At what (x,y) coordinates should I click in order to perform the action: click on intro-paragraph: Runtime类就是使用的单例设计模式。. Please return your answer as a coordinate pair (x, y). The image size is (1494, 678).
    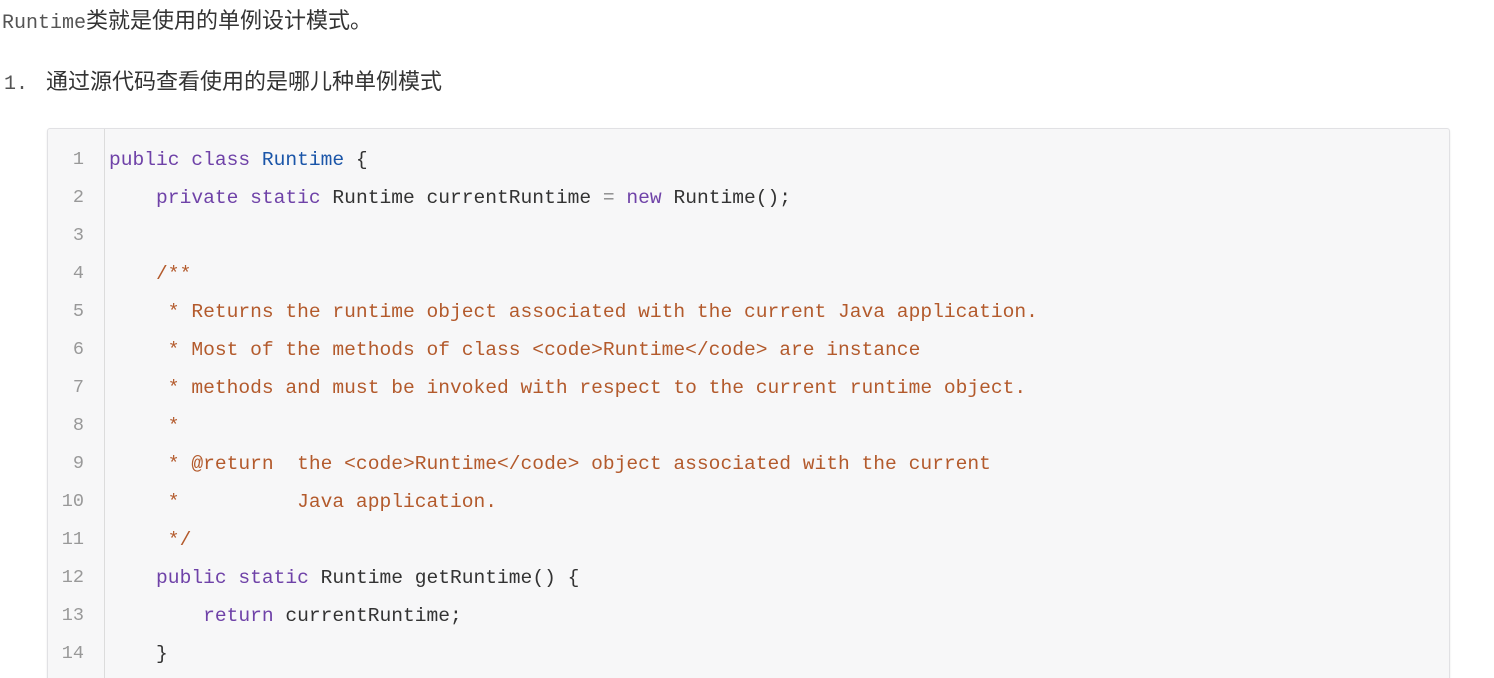
    Looking at the image, I should click on (187, 22).